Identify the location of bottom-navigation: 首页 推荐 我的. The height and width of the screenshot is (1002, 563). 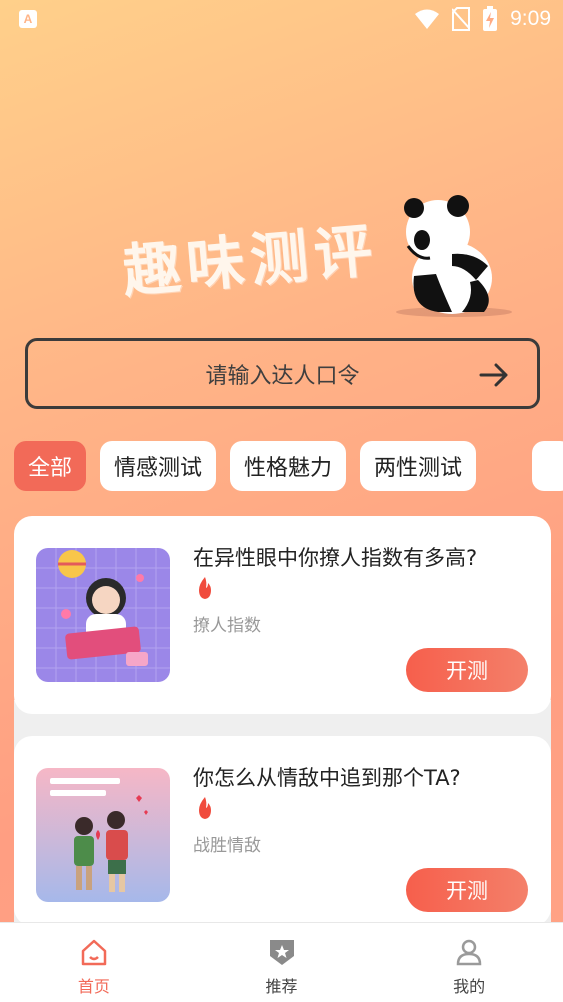
(281, 962).